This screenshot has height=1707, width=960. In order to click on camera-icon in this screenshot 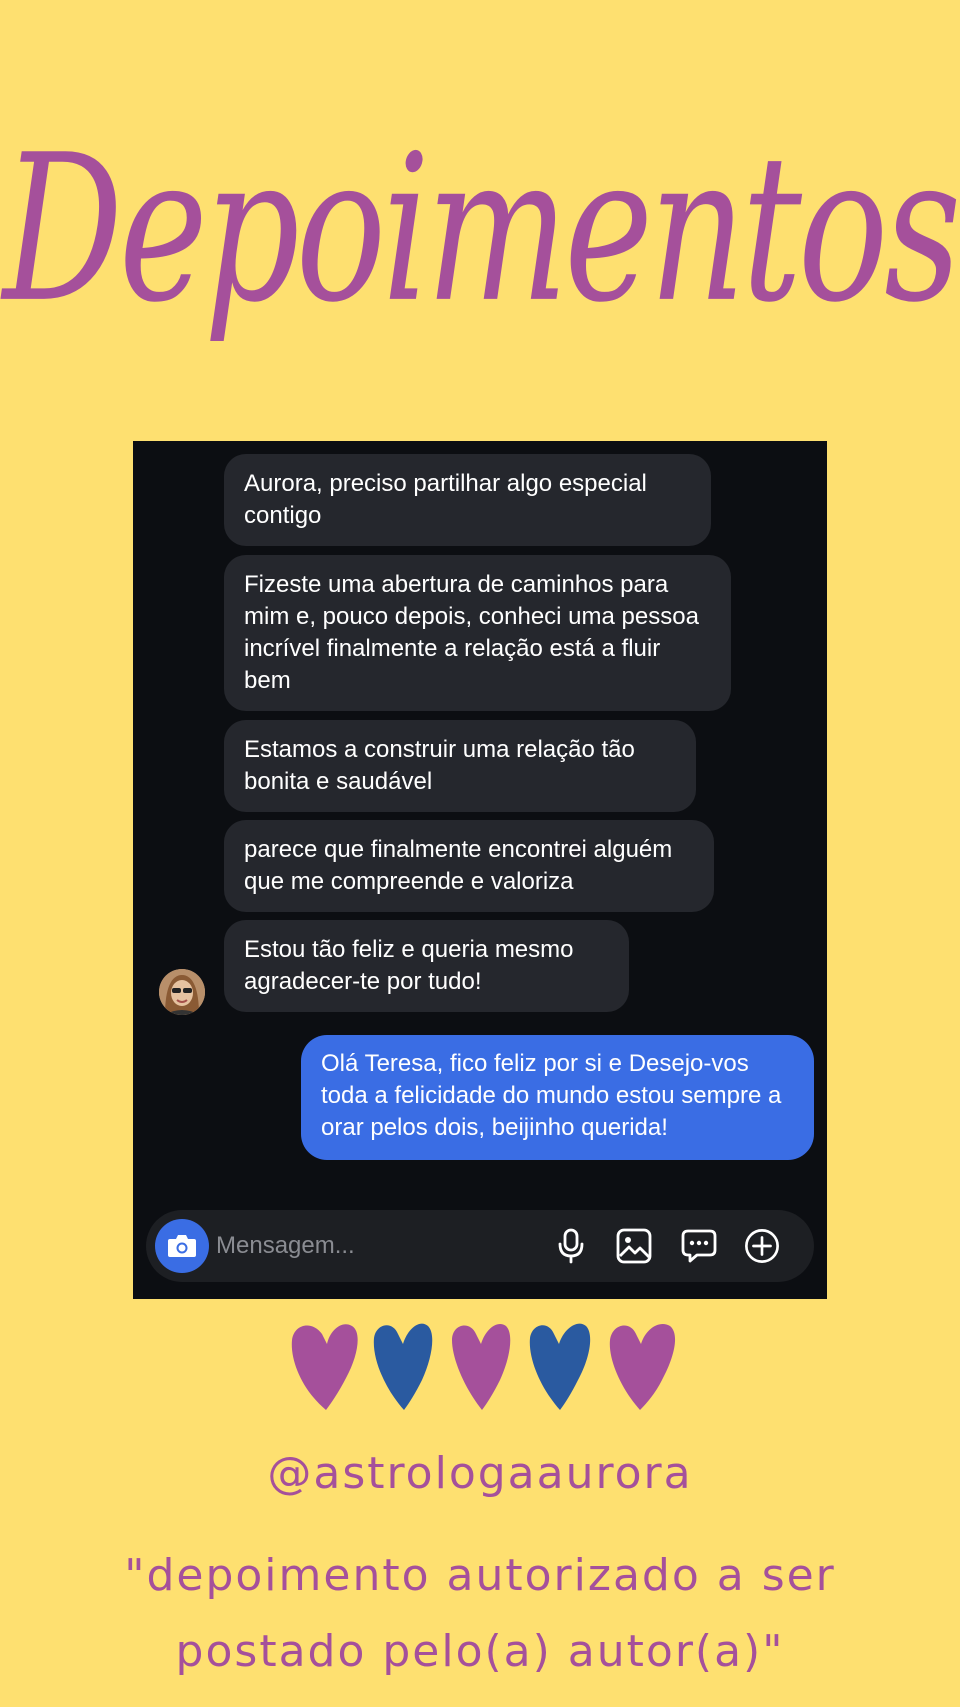, I will do `click(182, 1246)`.